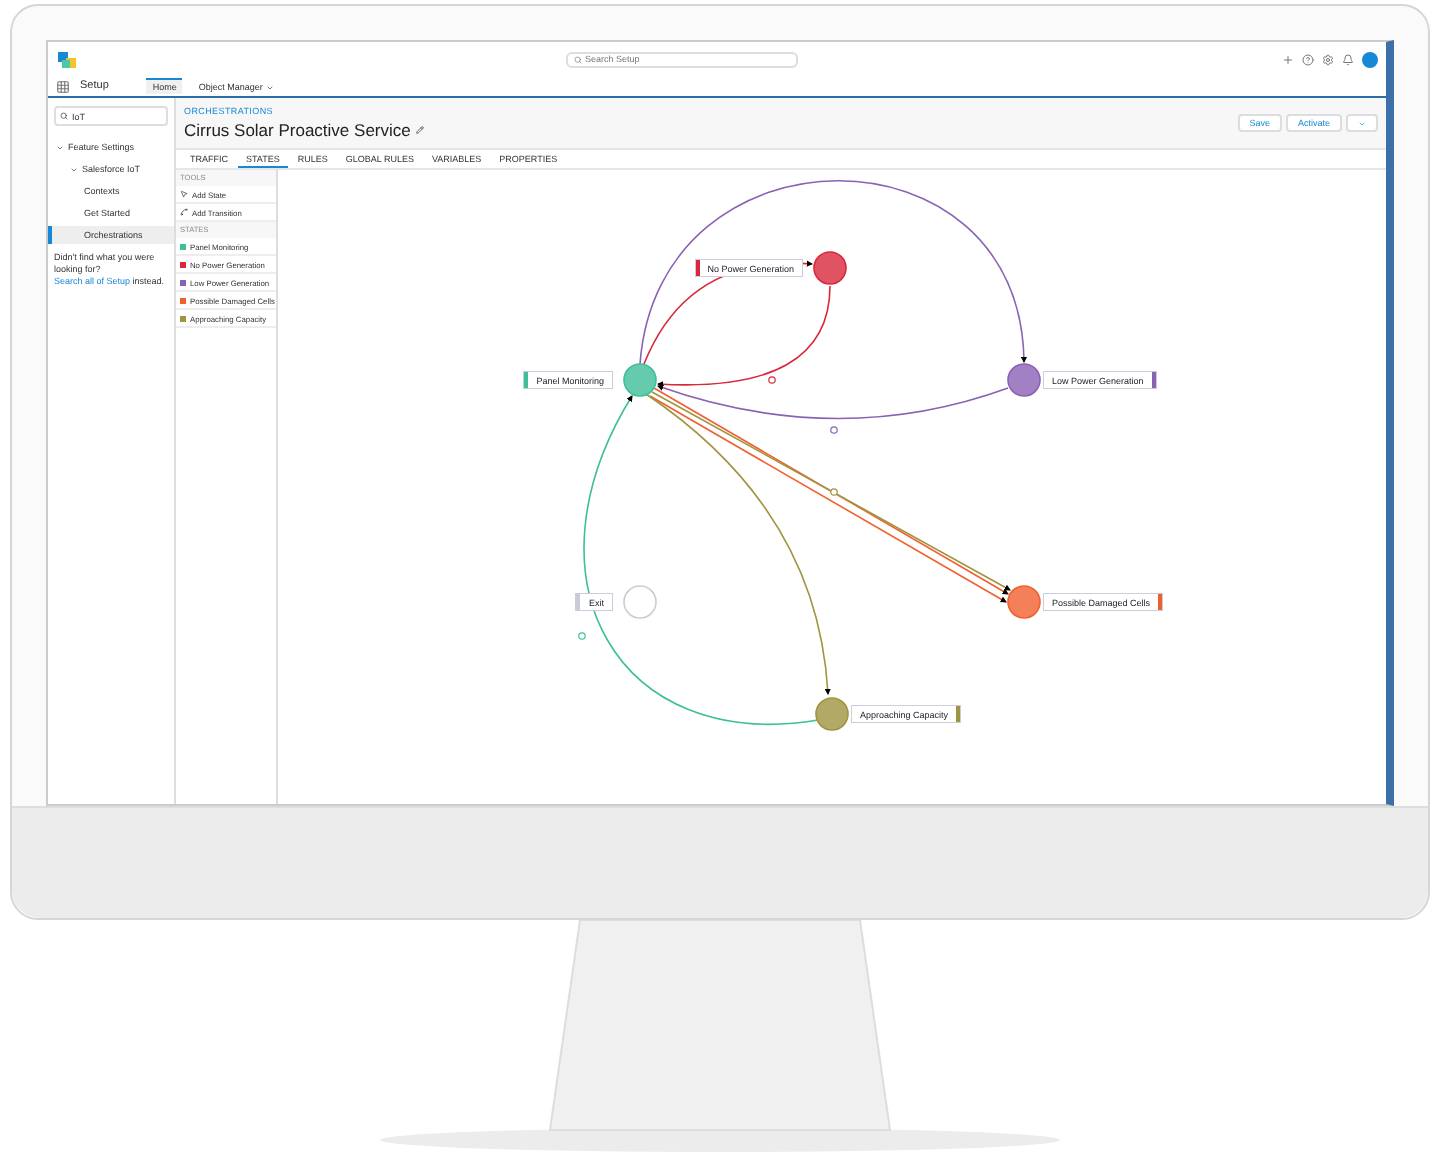 The width and height of the screenshot is (1440, 1172). Describe the element at coordinates (1348, 59) in the screenshot. I see `bell-icon` at that location.